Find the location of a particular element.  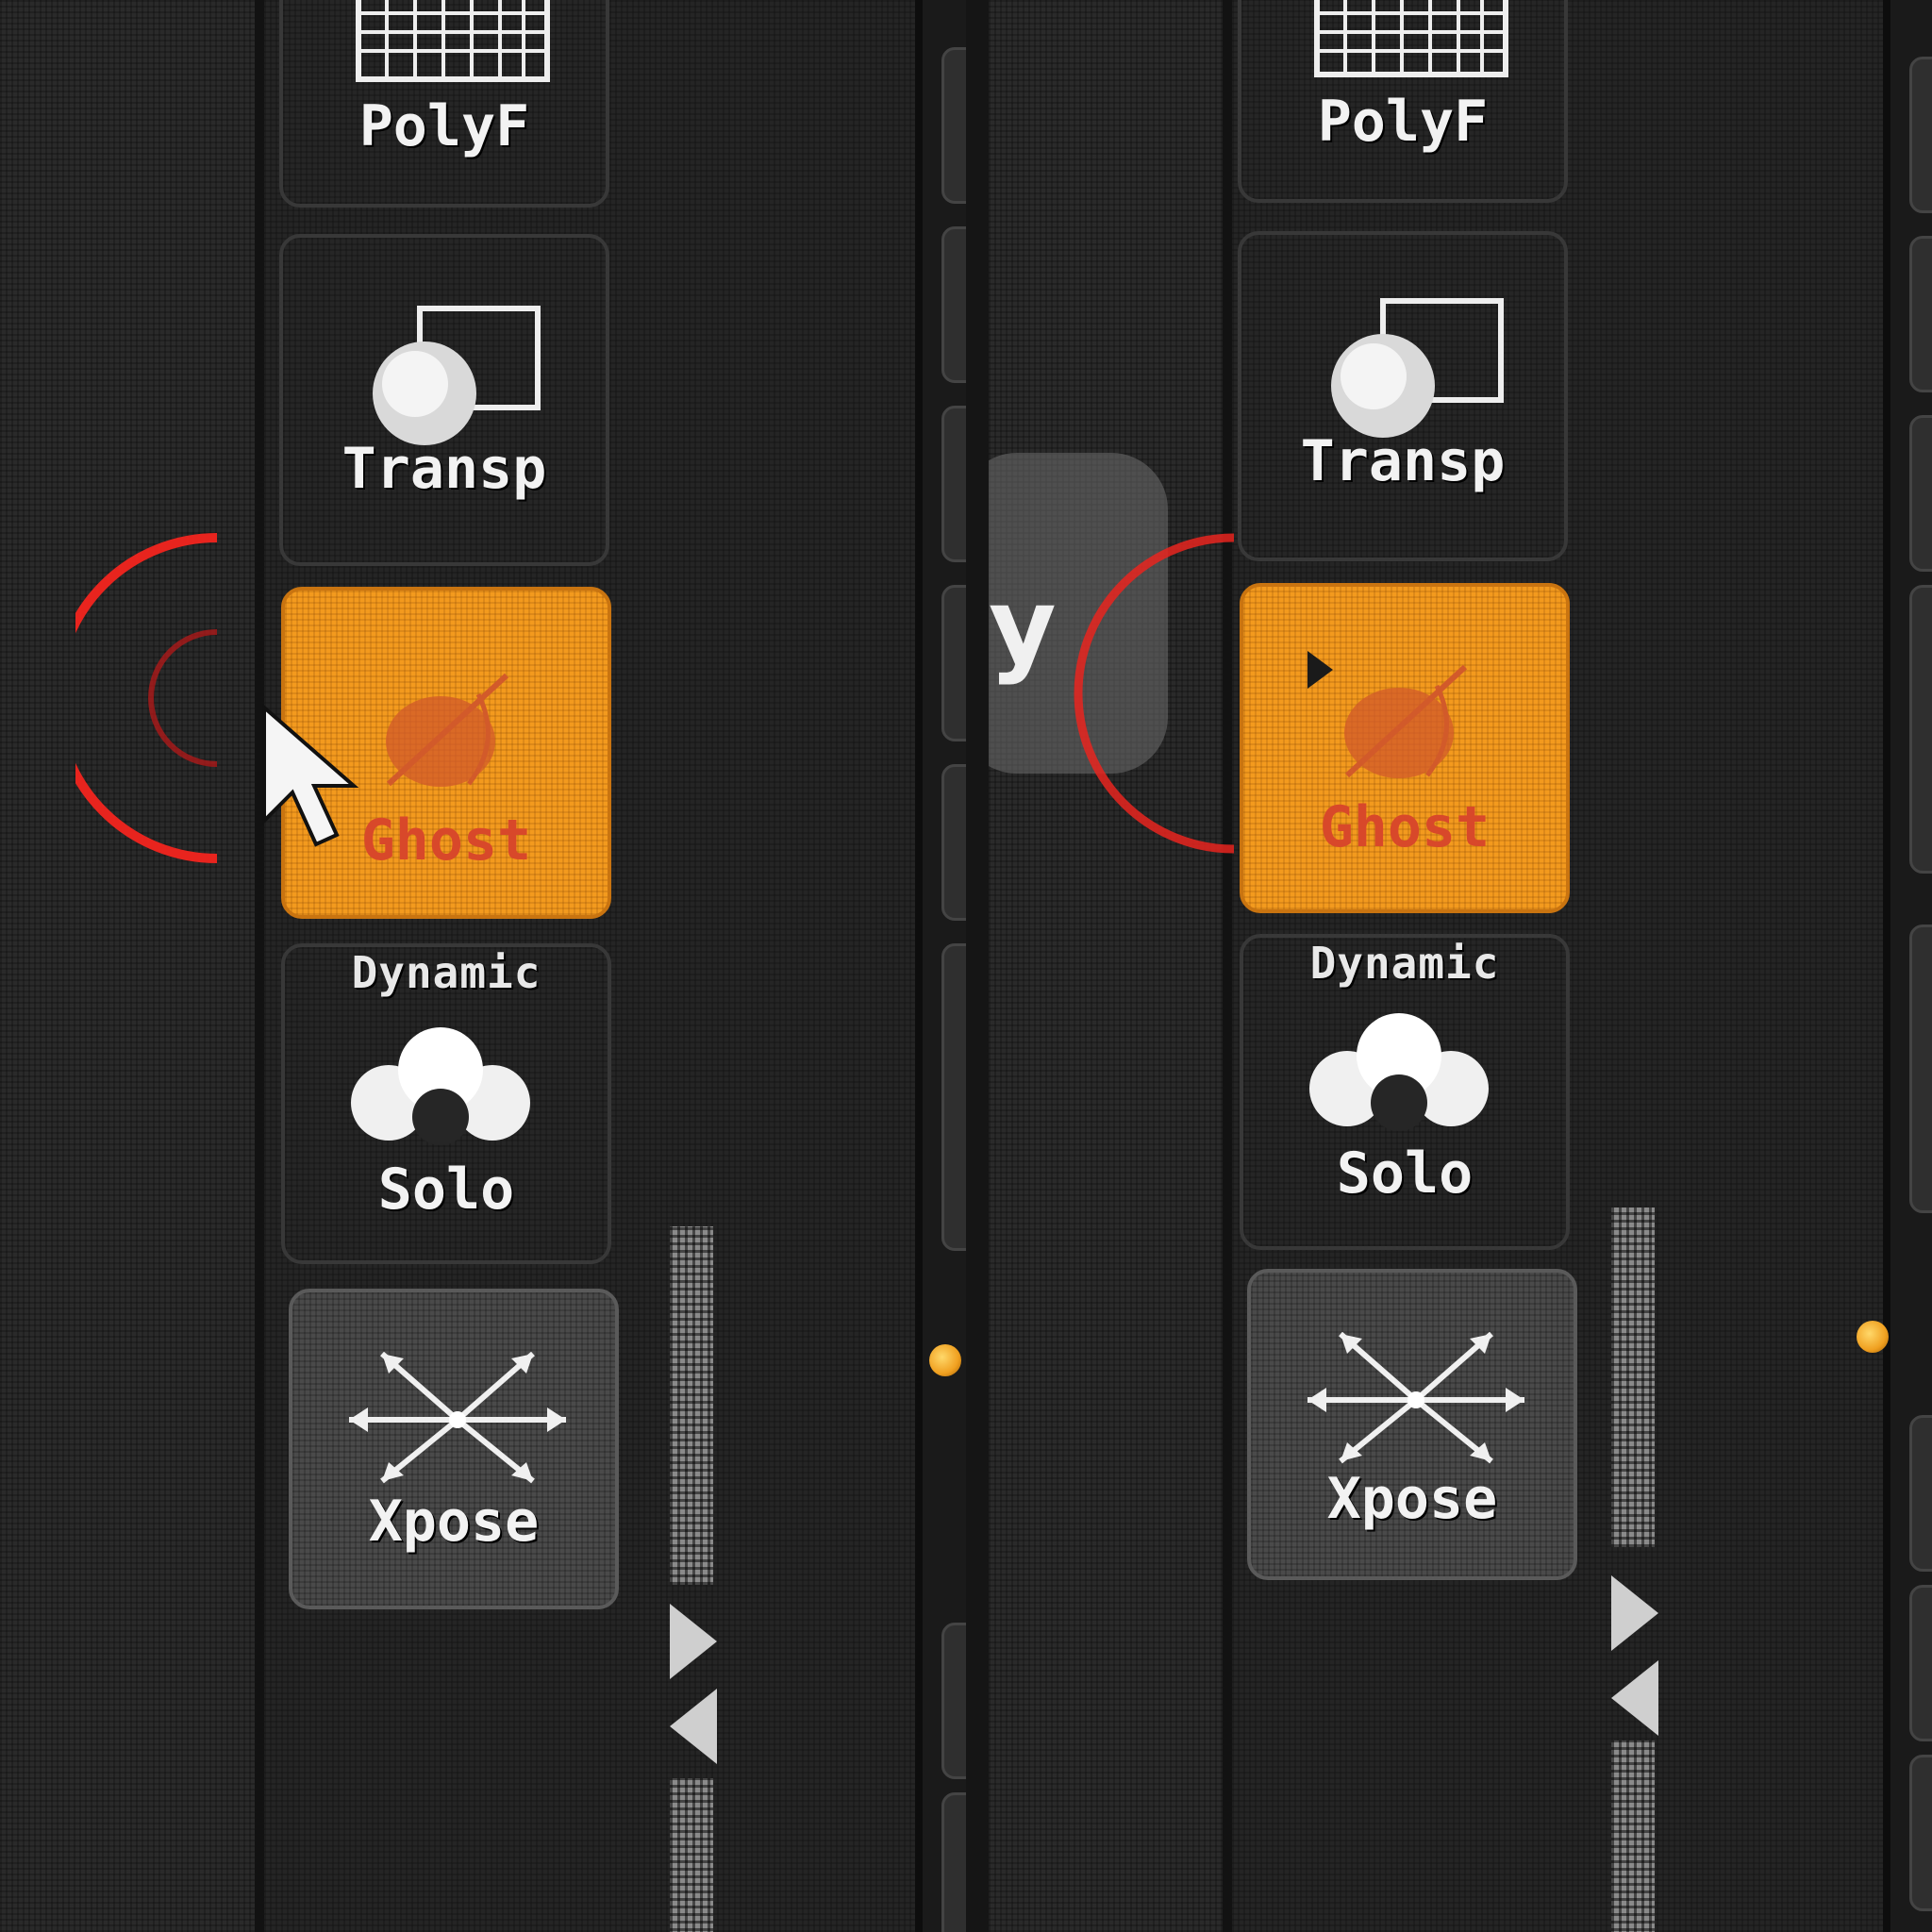

image-divider is located at coordinates (978, 966).